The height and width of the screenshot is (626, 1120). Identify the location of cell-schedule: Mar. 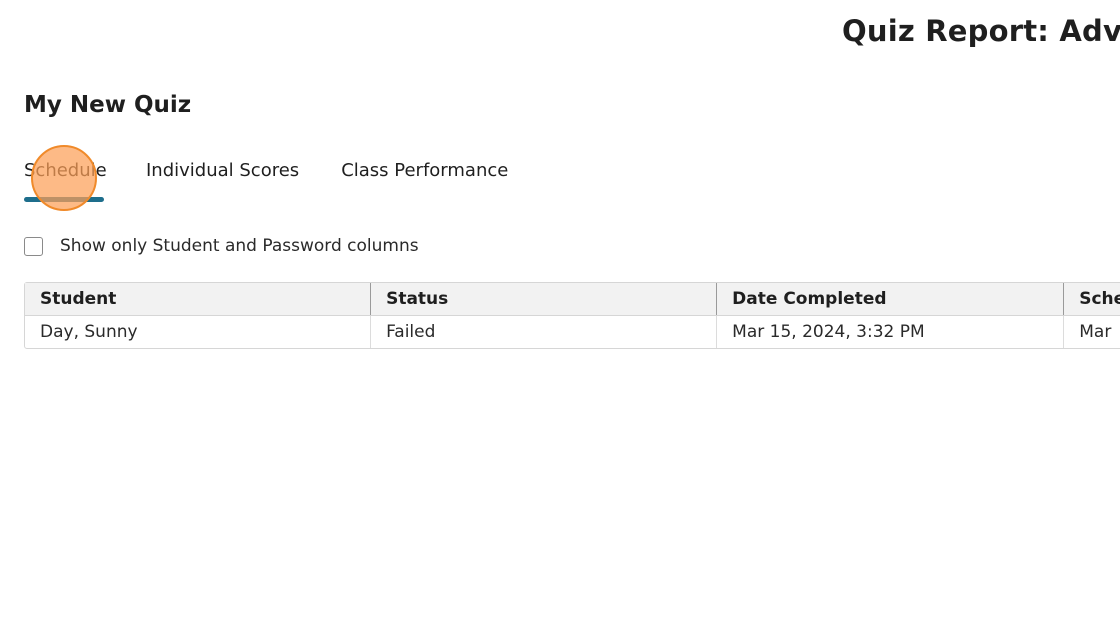
(1091, 332).